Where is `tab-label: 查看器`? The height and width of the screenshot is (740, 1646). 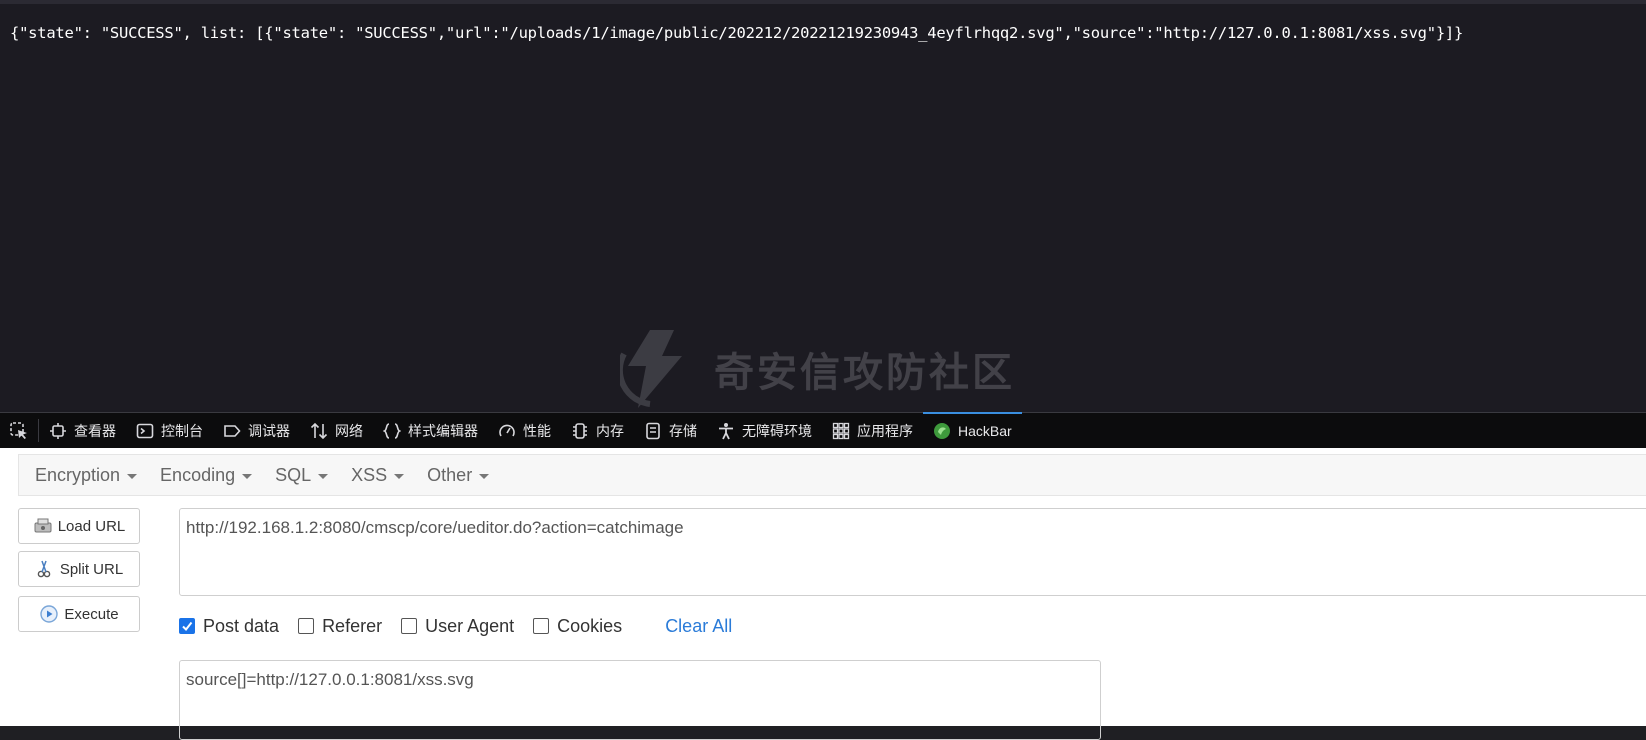 tab-label: 查看器 is located at coordinates (95, 430).